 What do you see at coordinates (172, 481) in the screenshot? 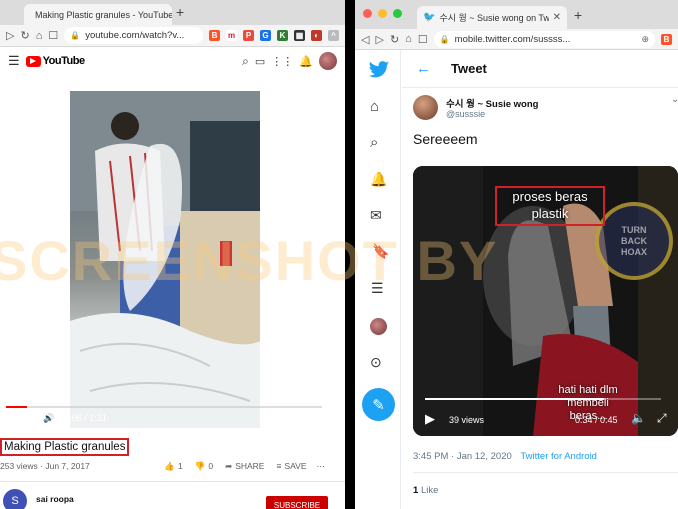
I see `video-meta-divider` at bounding box center [172, 481].